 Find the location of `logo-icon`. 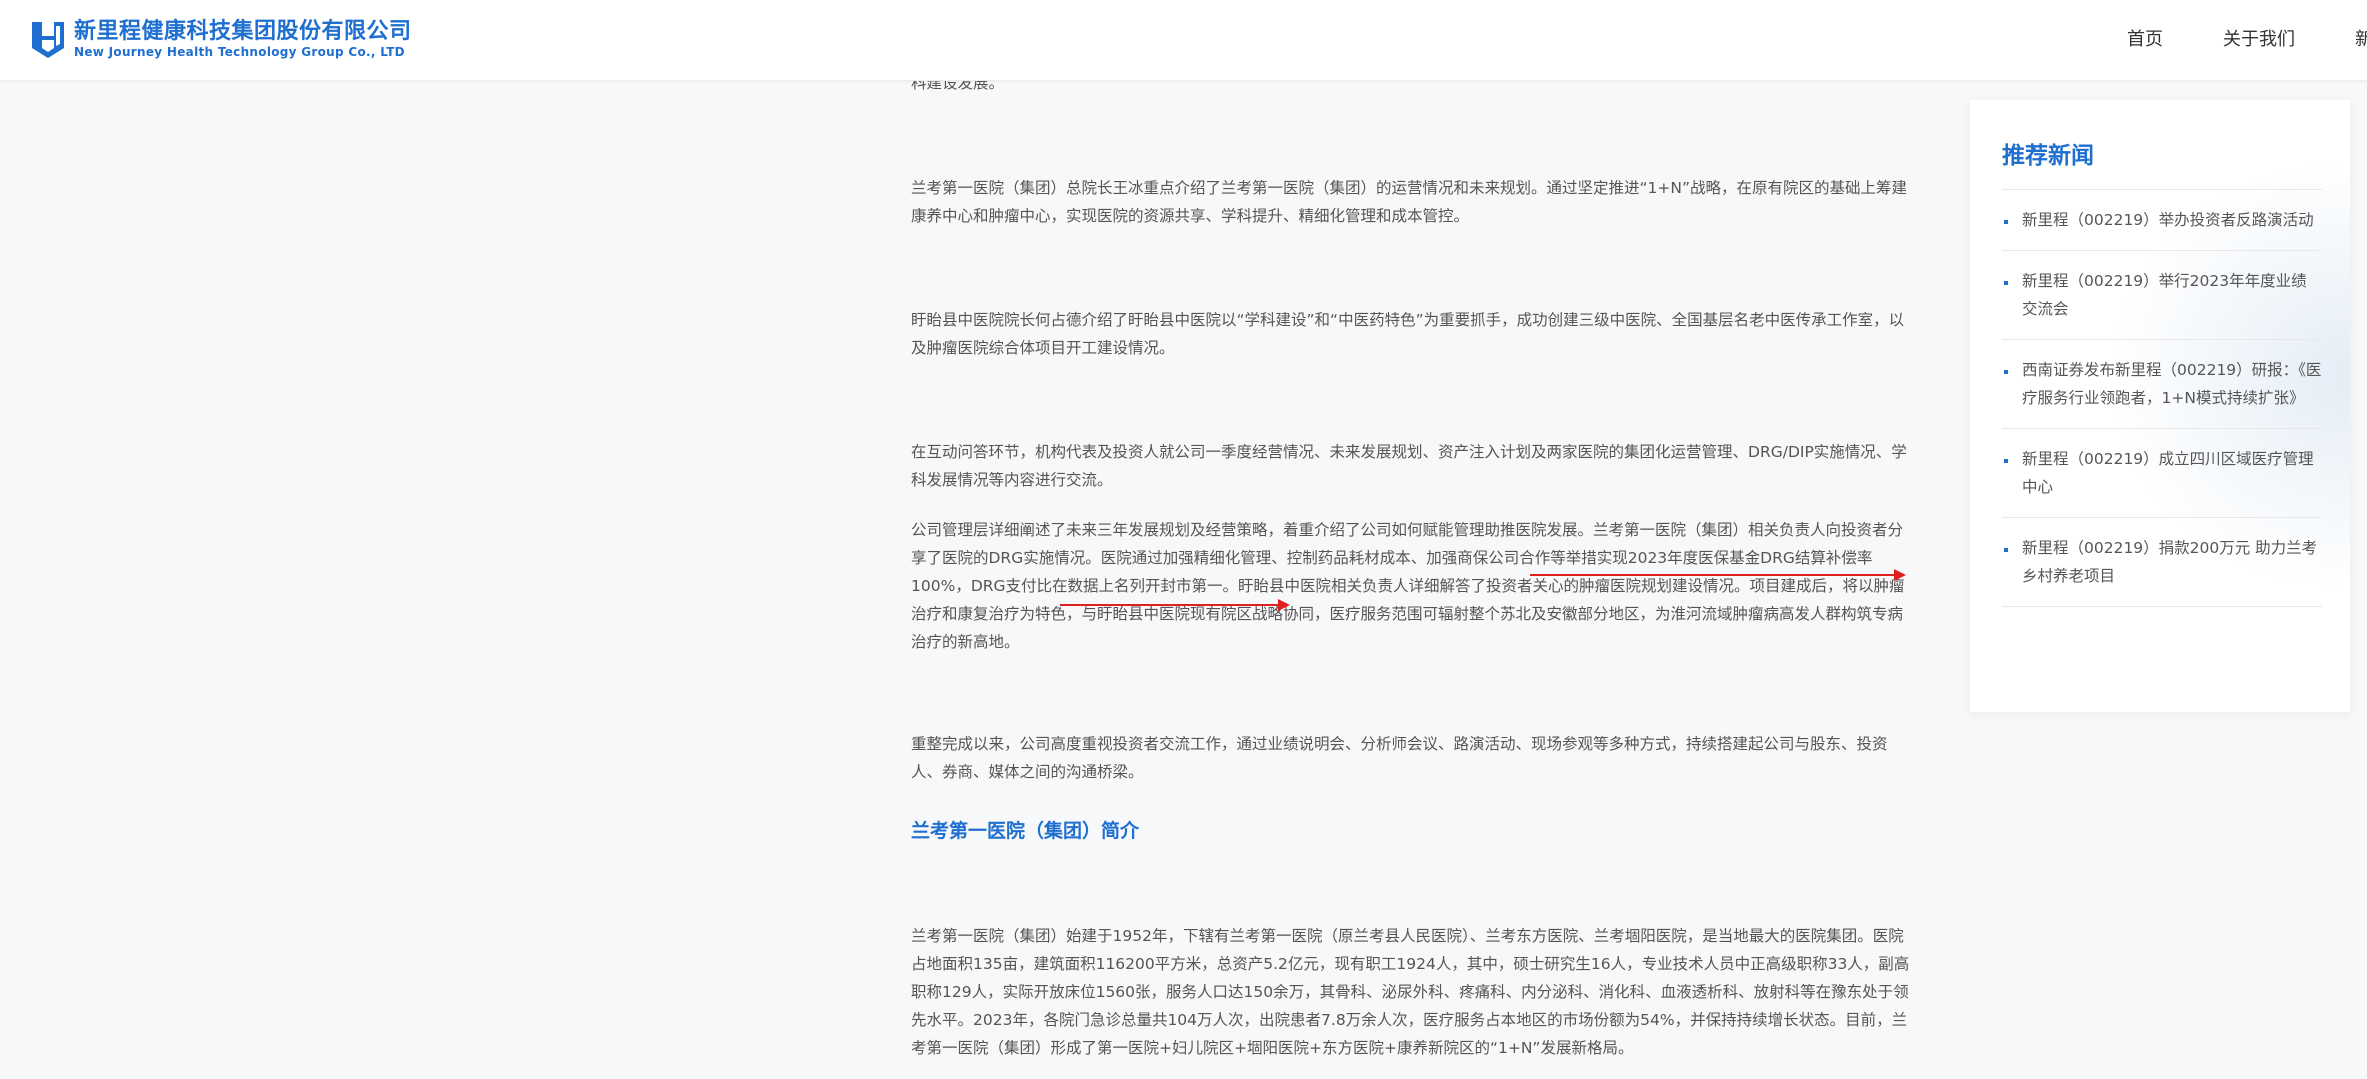

logo-icon is located at coordinates (48, 40).